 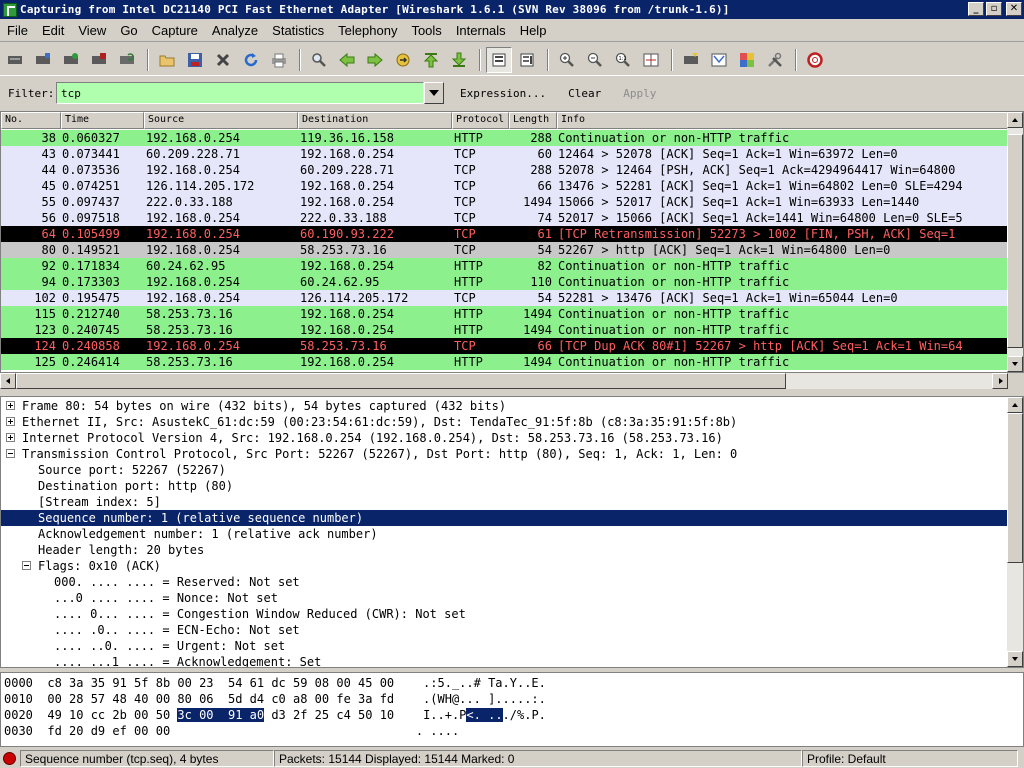 What do you see at coordinates (375, 120) in the screenshot?
I see `column-header-destination: Destination` at bounding box center [375, 120].